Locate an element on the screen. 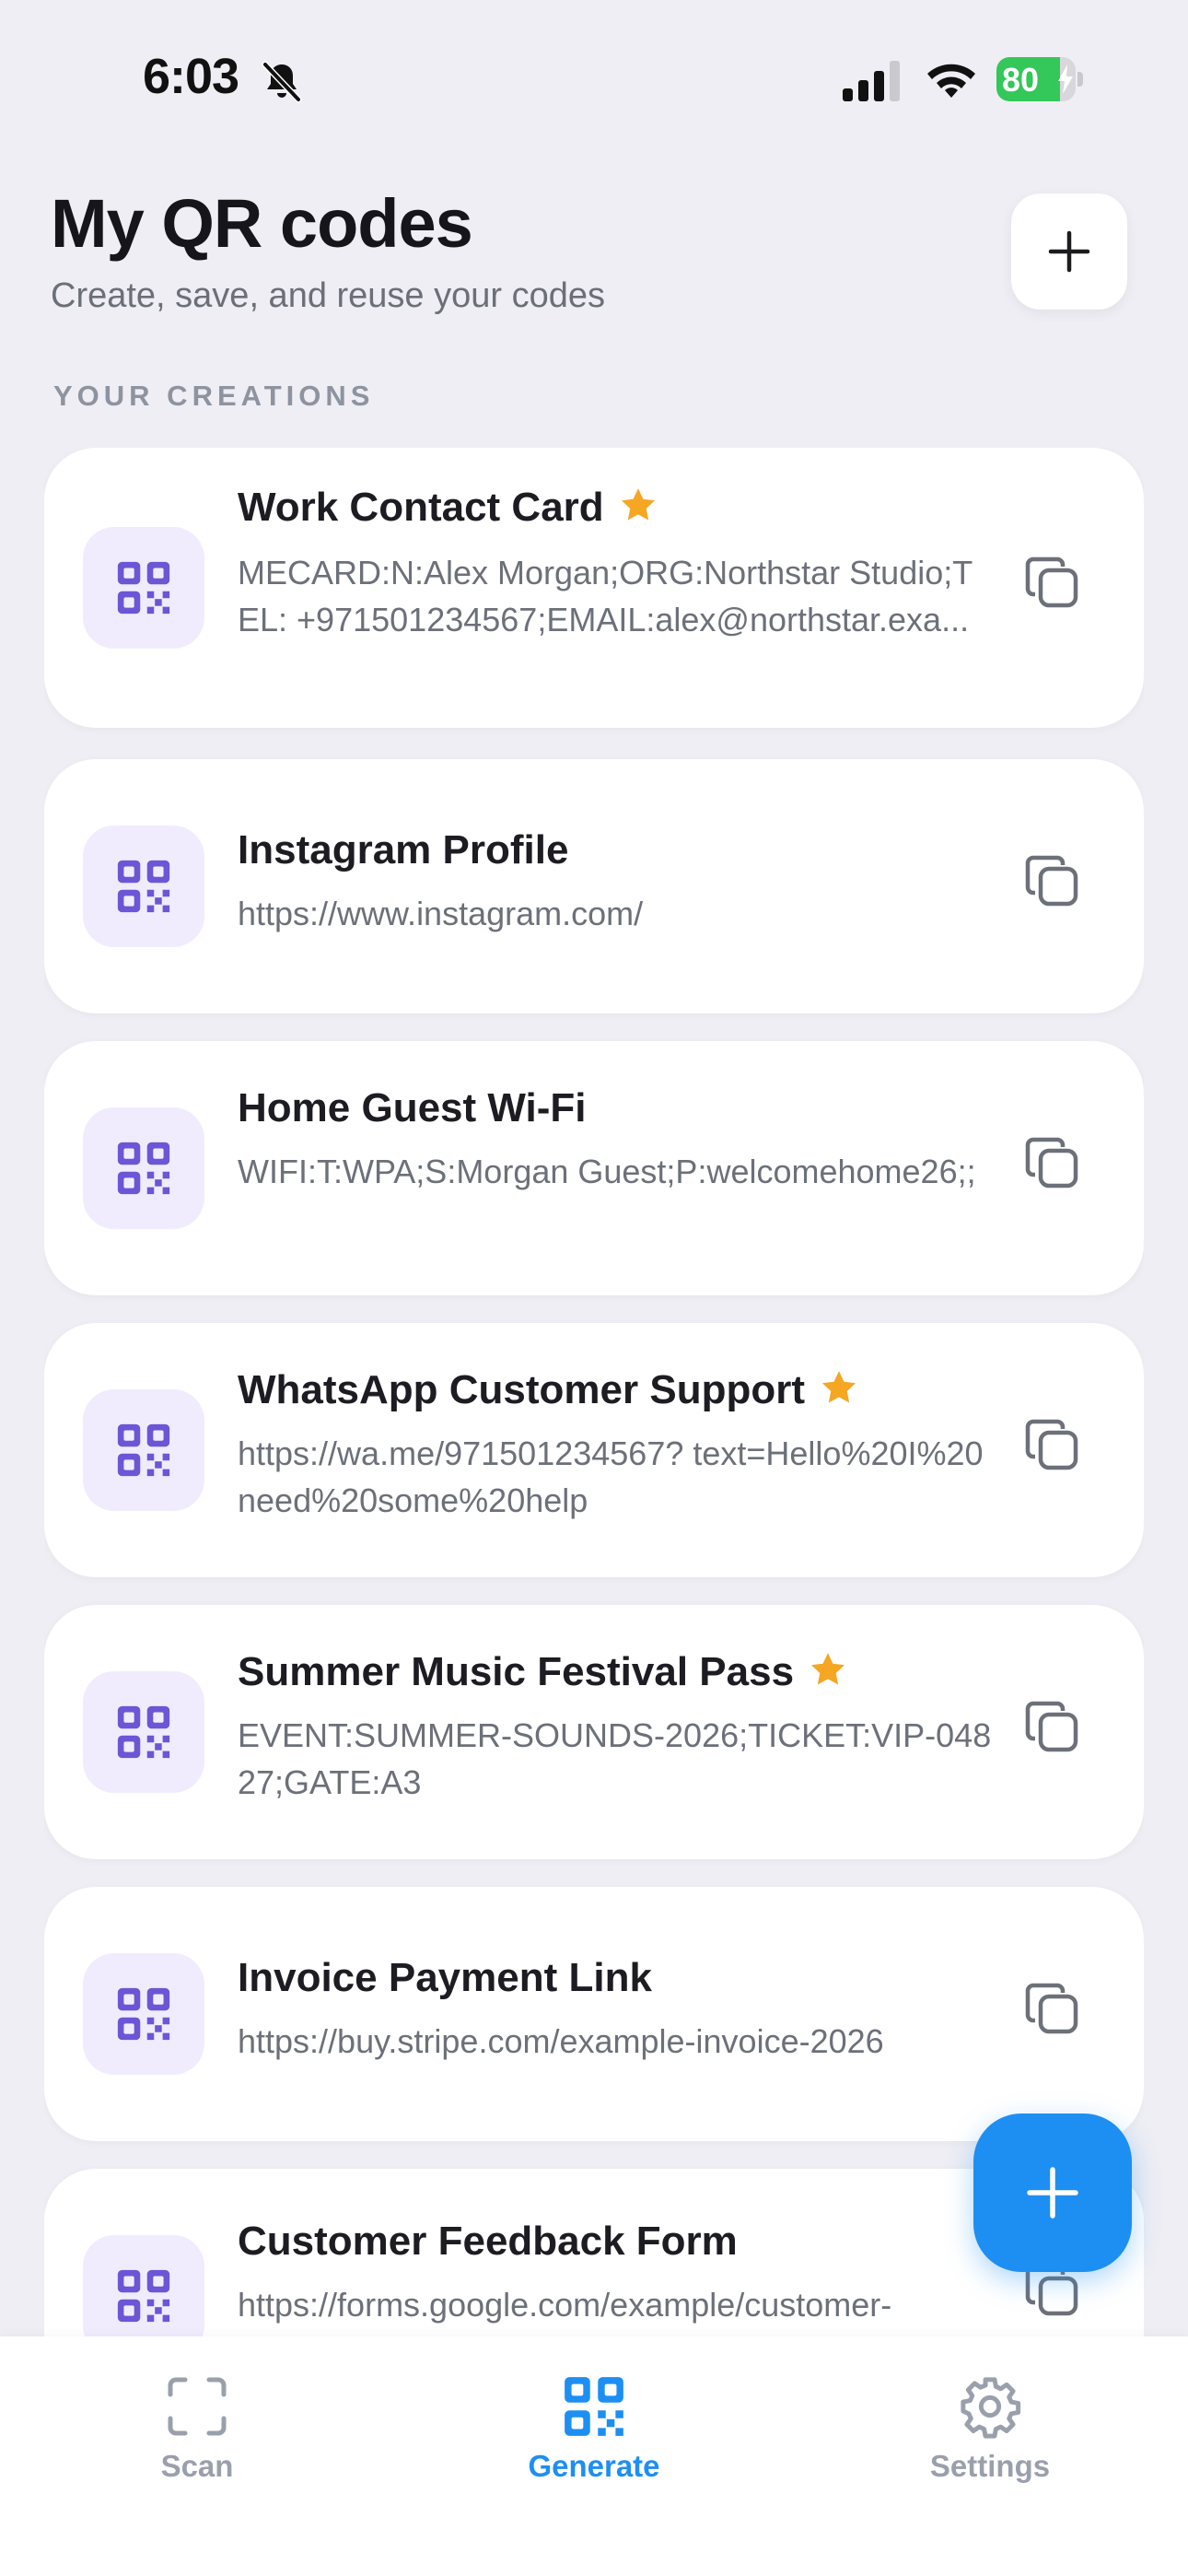  qr-card-title: Customer Feedback Form is located at coordinates (488, 2242).